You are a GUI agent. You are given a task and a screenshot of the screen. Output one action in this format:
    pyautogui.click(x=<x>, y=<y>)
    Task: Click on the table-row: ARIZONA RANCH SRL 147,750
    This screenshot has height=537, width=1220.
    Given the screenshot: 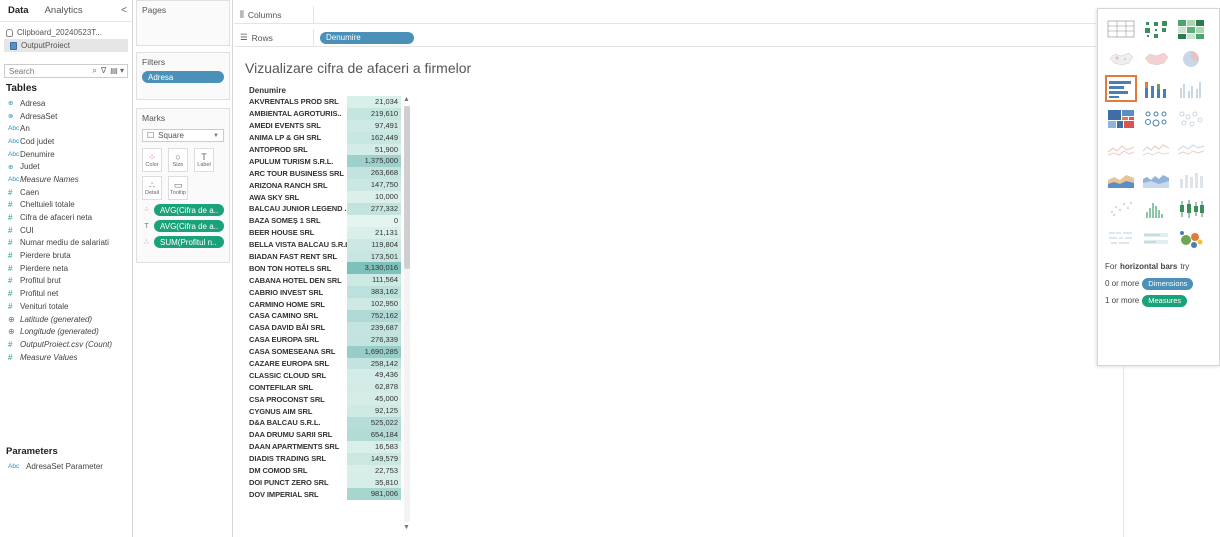 What is the action you would take?
    pyautogui.click(x=330, y=185)
    